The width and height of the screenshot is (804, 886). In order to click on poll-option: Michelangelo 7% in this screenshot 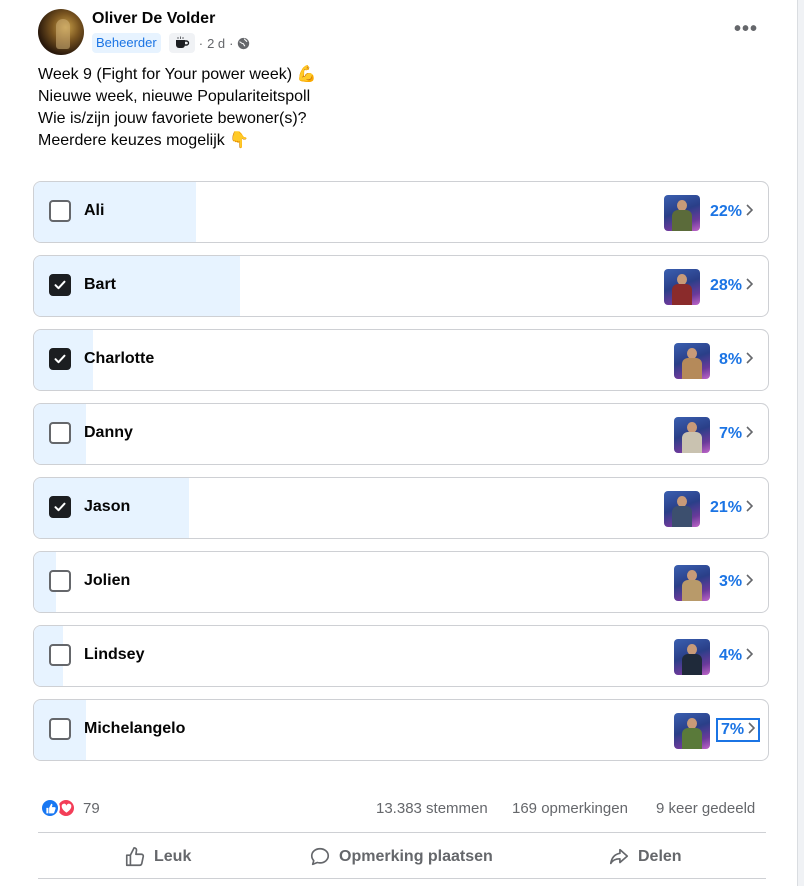, I will do `click(401, 730)`.